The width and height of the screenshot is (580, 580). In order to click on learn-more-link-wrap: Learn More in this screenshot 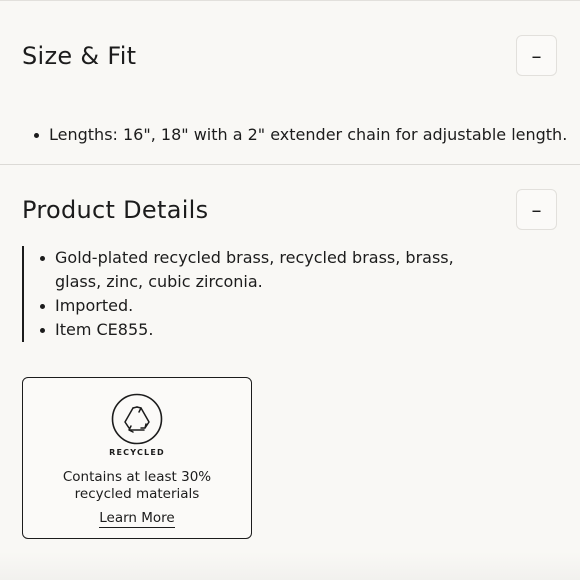, I will do `click(137, 519)`.